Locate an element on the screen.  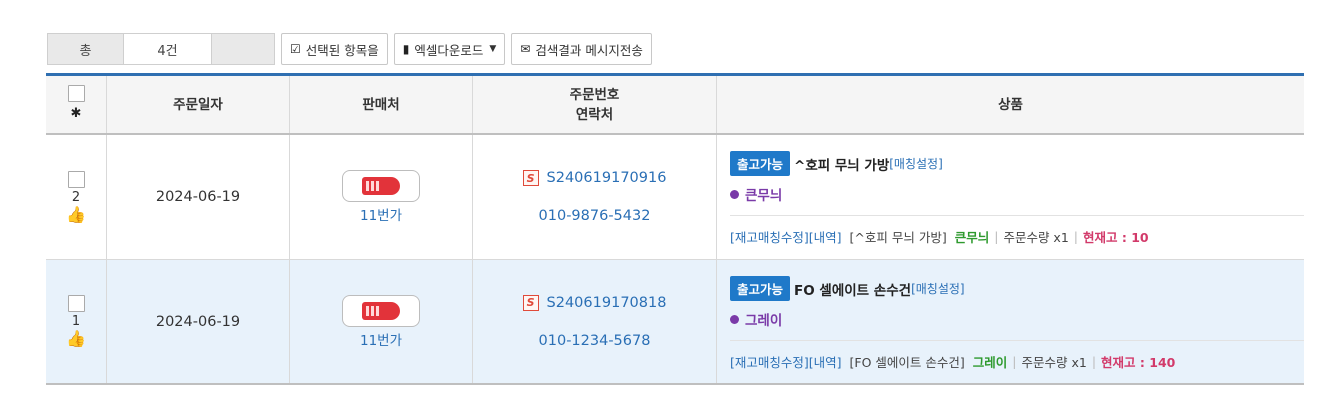
order-number: S240619170818 is located at coordinates (606, 302).